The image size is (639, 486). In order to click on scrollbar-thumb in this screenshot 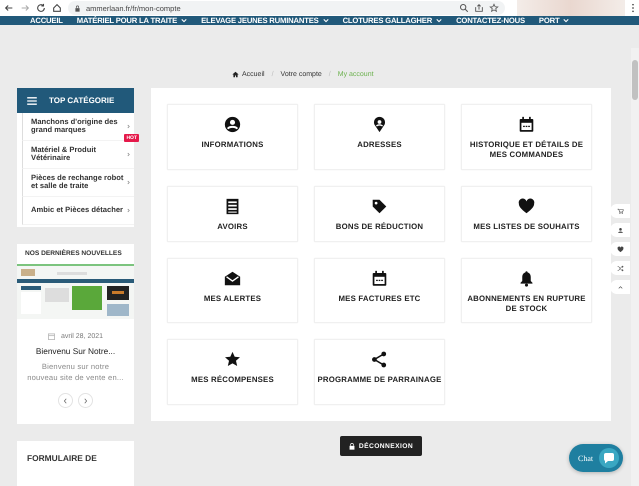, I will do `click(635, 80)`.